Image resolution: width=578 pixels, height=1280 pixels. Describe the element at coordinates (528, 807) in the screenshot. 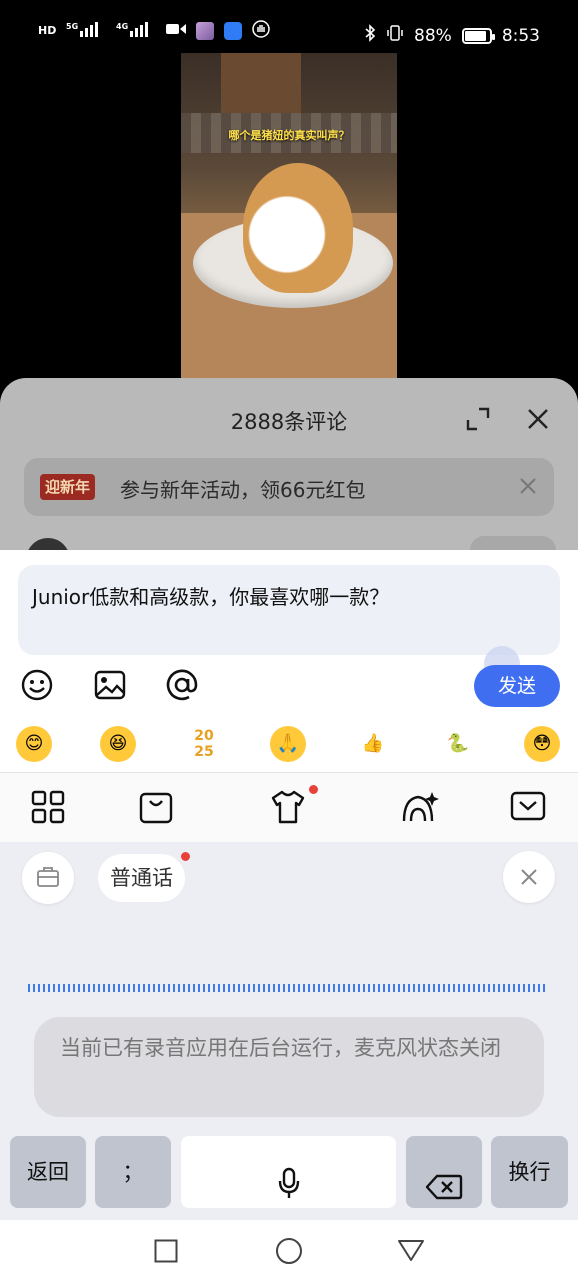

I see `hide-keyboard-icon` at that location.